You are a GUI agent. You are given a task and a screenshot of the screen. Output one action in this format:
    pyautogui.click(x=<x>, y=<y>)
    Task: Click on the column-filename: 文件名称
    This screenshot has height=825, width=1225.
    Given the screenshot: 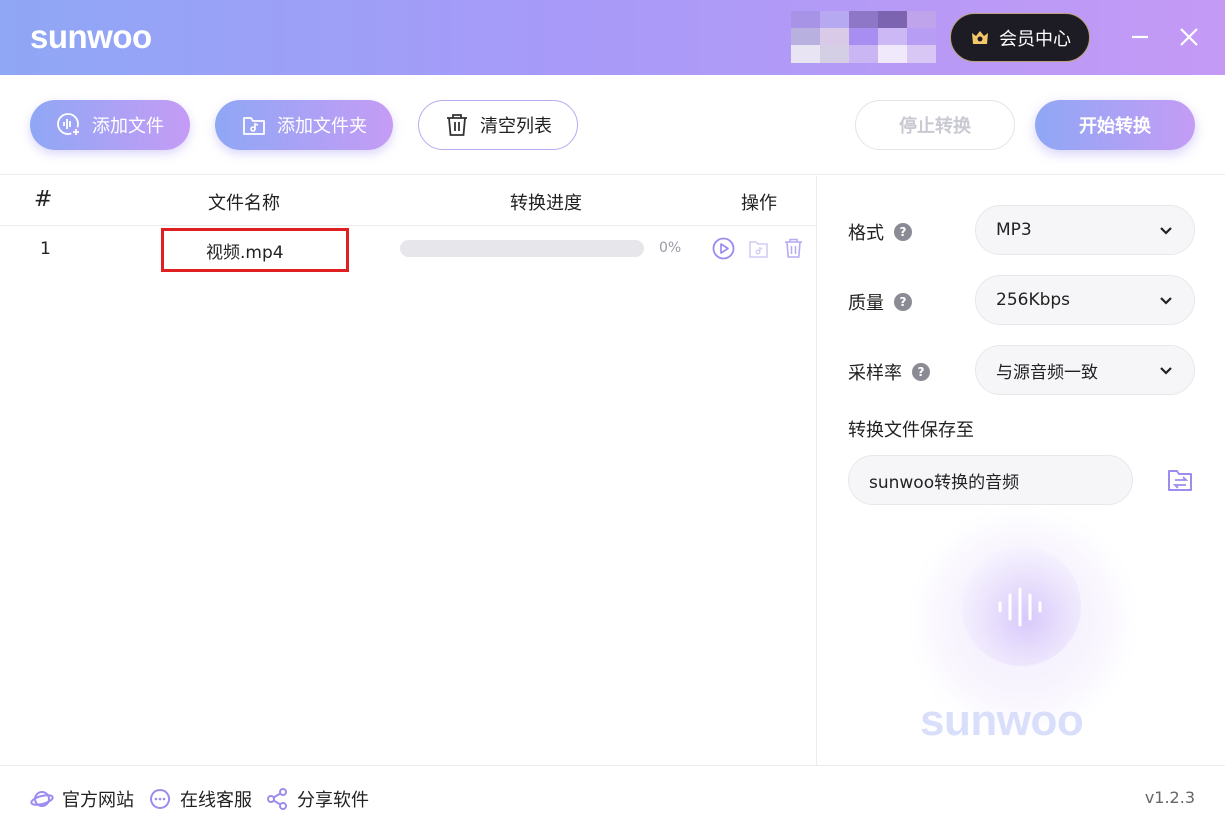 What is the action you would take?
    pyautogui.click(x=244, y=203)
    